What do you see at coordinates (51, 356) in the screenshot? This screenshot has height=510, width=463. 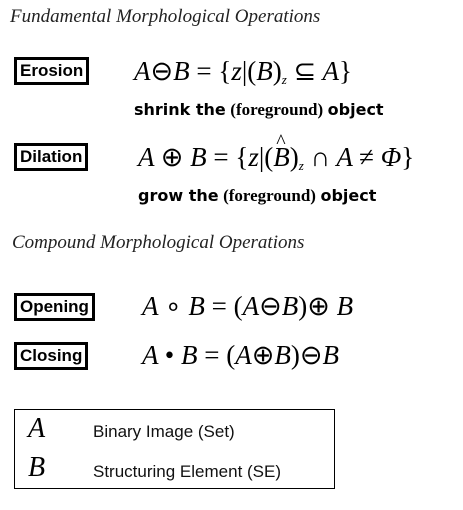 I see `closing-label: Closing` at bounding box center [51, 356].